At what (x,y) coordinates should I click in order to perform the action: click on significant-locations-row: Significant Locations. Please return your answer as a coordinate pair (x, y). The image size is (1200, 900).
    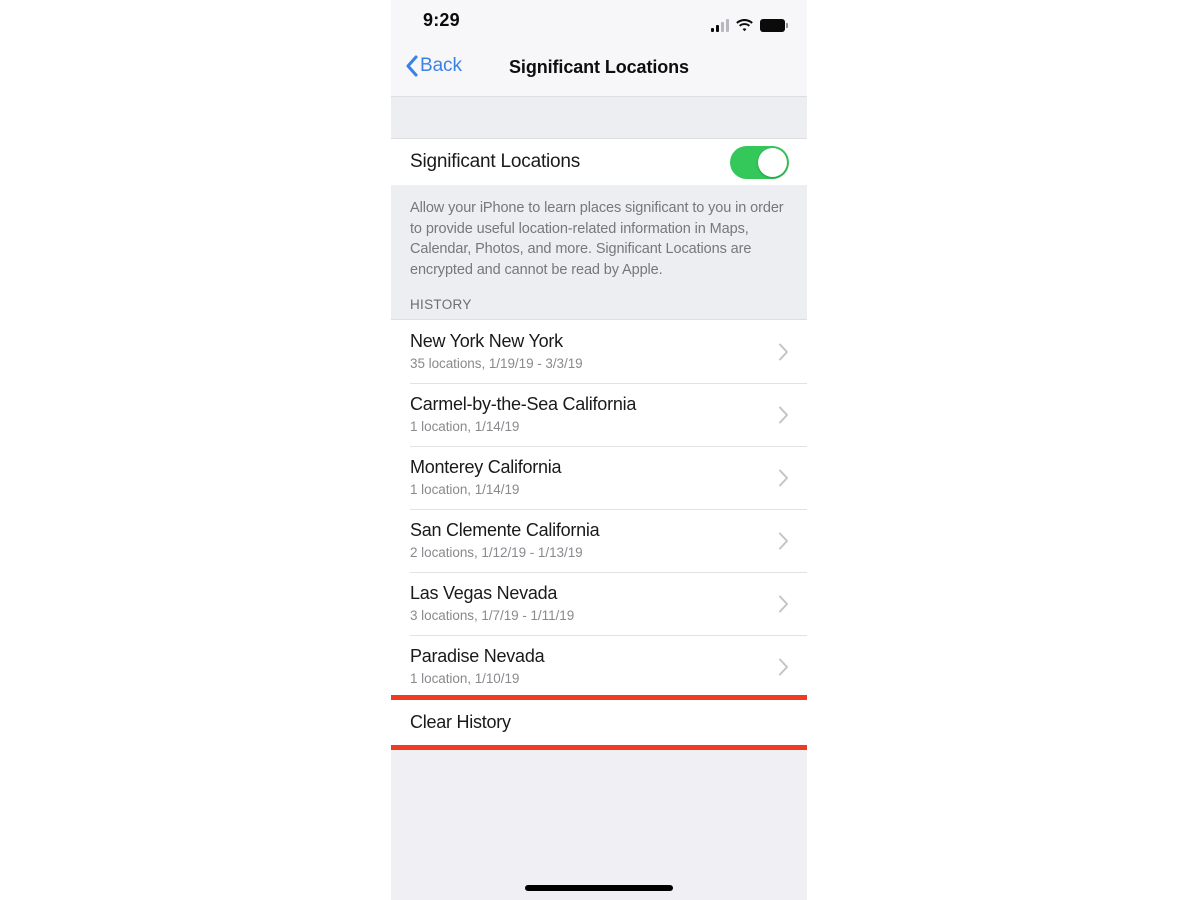
    Looking at the image, I should click on (599, 162).